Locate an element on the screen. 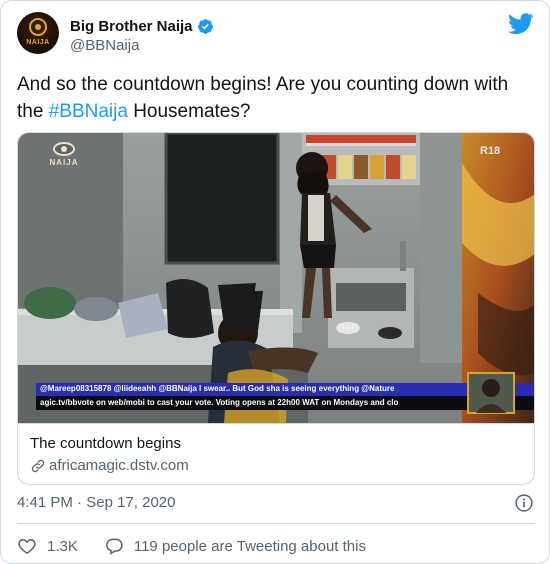 The width and height of the screenshot is (550, 564). tweet-text-part: Housemates? is located at coordinates (189, 111).